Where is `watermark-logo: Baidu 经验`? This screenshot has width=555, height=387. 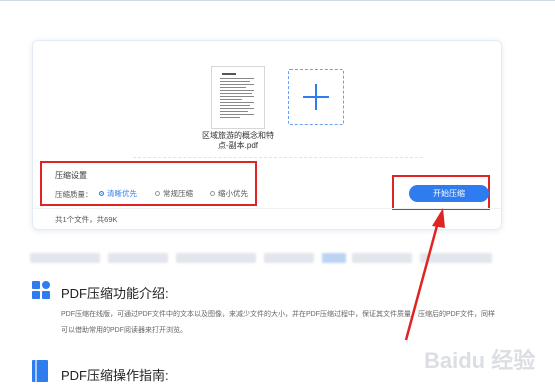
watermark-logo: Baidu 经验 is located at coordinates (479, 360).